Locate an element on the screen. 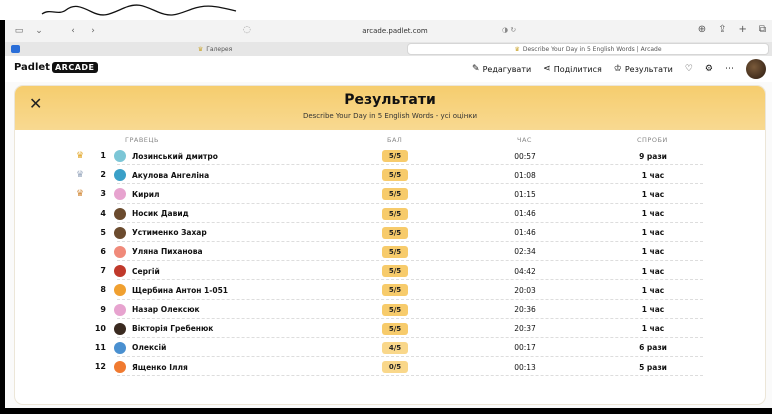  table-row: 9 Назар Олексюк 5/5 20:36 1 час is located at coordinates (390, 310).